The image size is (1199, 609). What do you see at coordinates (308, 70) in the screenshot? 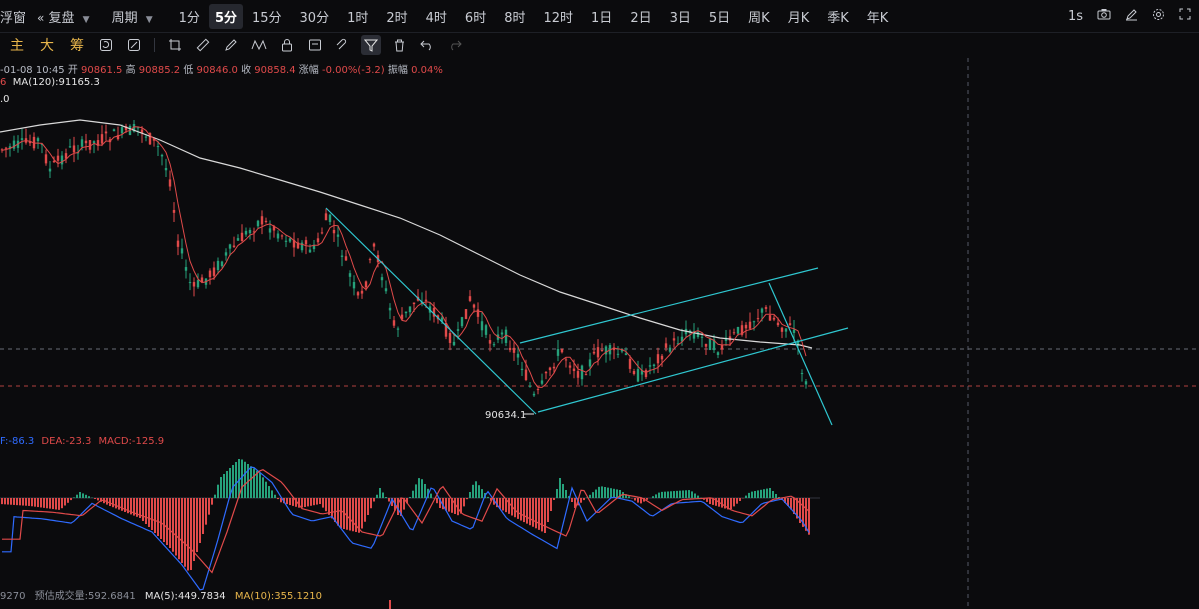
I see `change-label: 涨幅` at bounding box center [308, 70].